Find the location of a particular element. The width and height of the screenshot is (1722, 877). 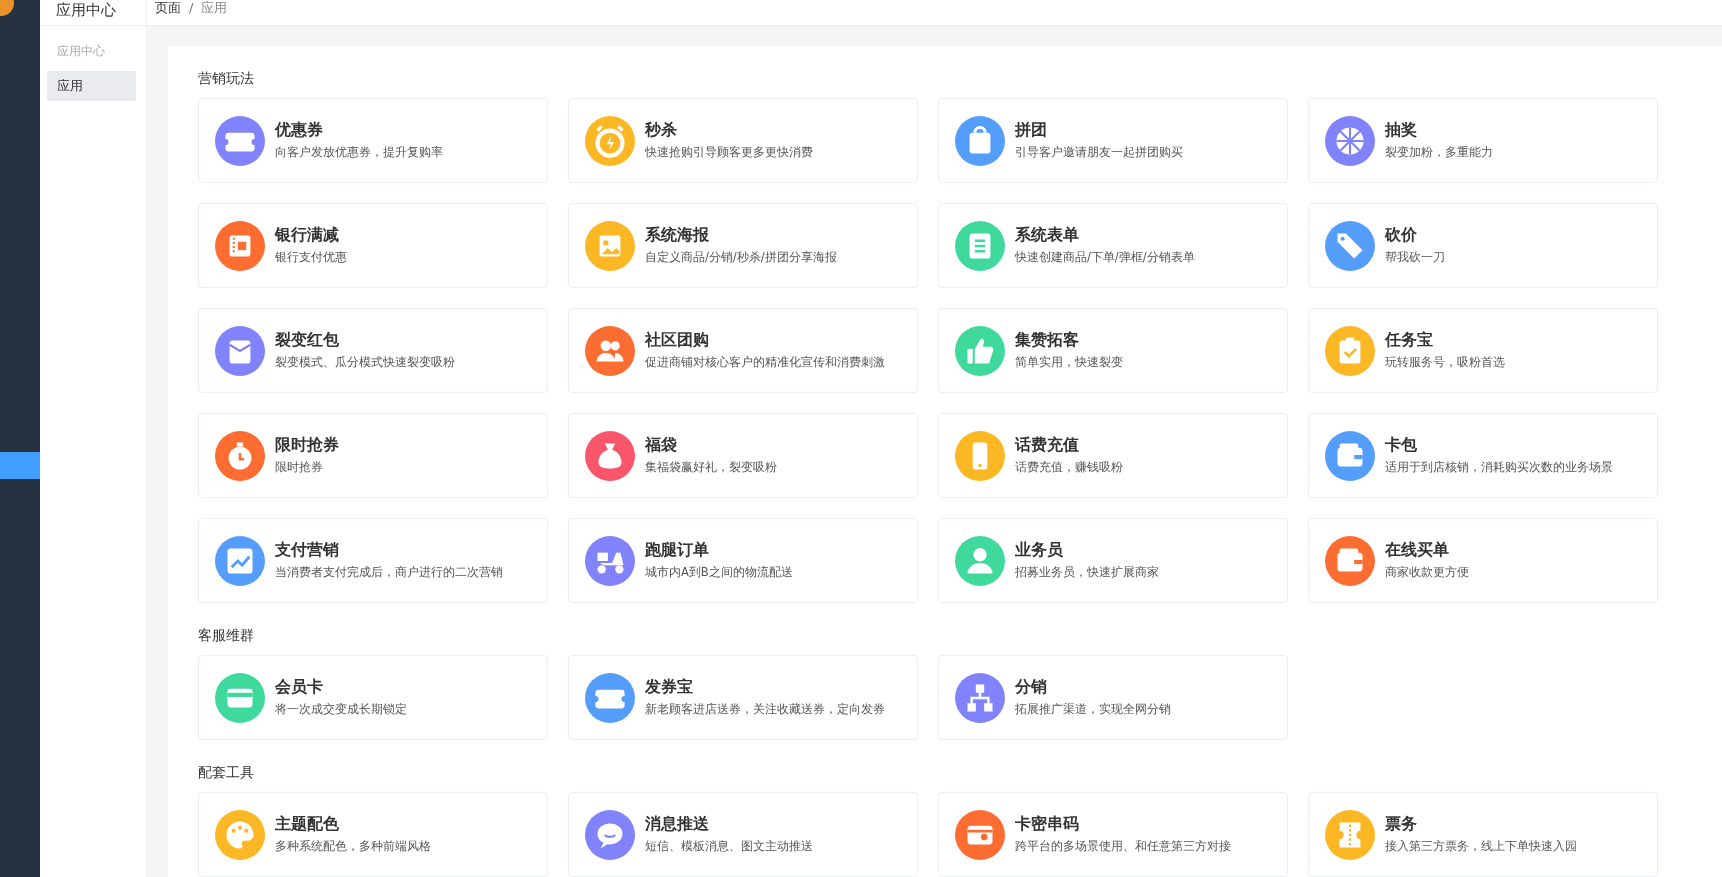

app-description: 集福袋赢好礼，裂变吸粉 is located at coordinates (711, 467).